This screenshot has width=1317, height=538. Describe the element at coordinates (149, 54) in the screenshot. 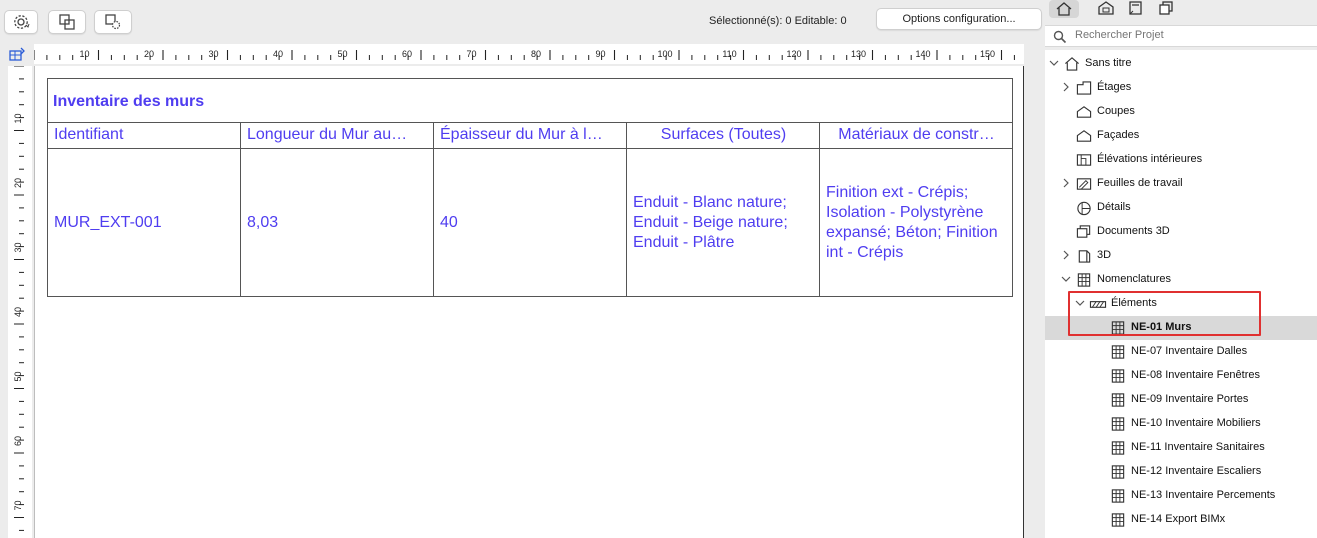

I see `ruler-label: 20` at that location.